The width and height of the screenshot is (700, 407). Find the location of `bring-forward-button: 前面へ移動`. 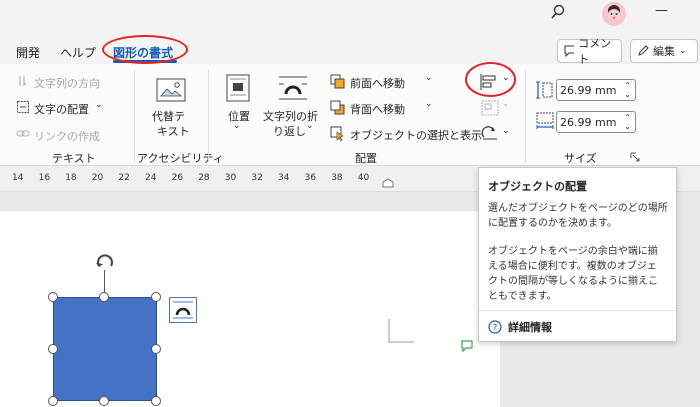

bring-forward-button: 前面へ移動 is located at coordinates (377, 83).